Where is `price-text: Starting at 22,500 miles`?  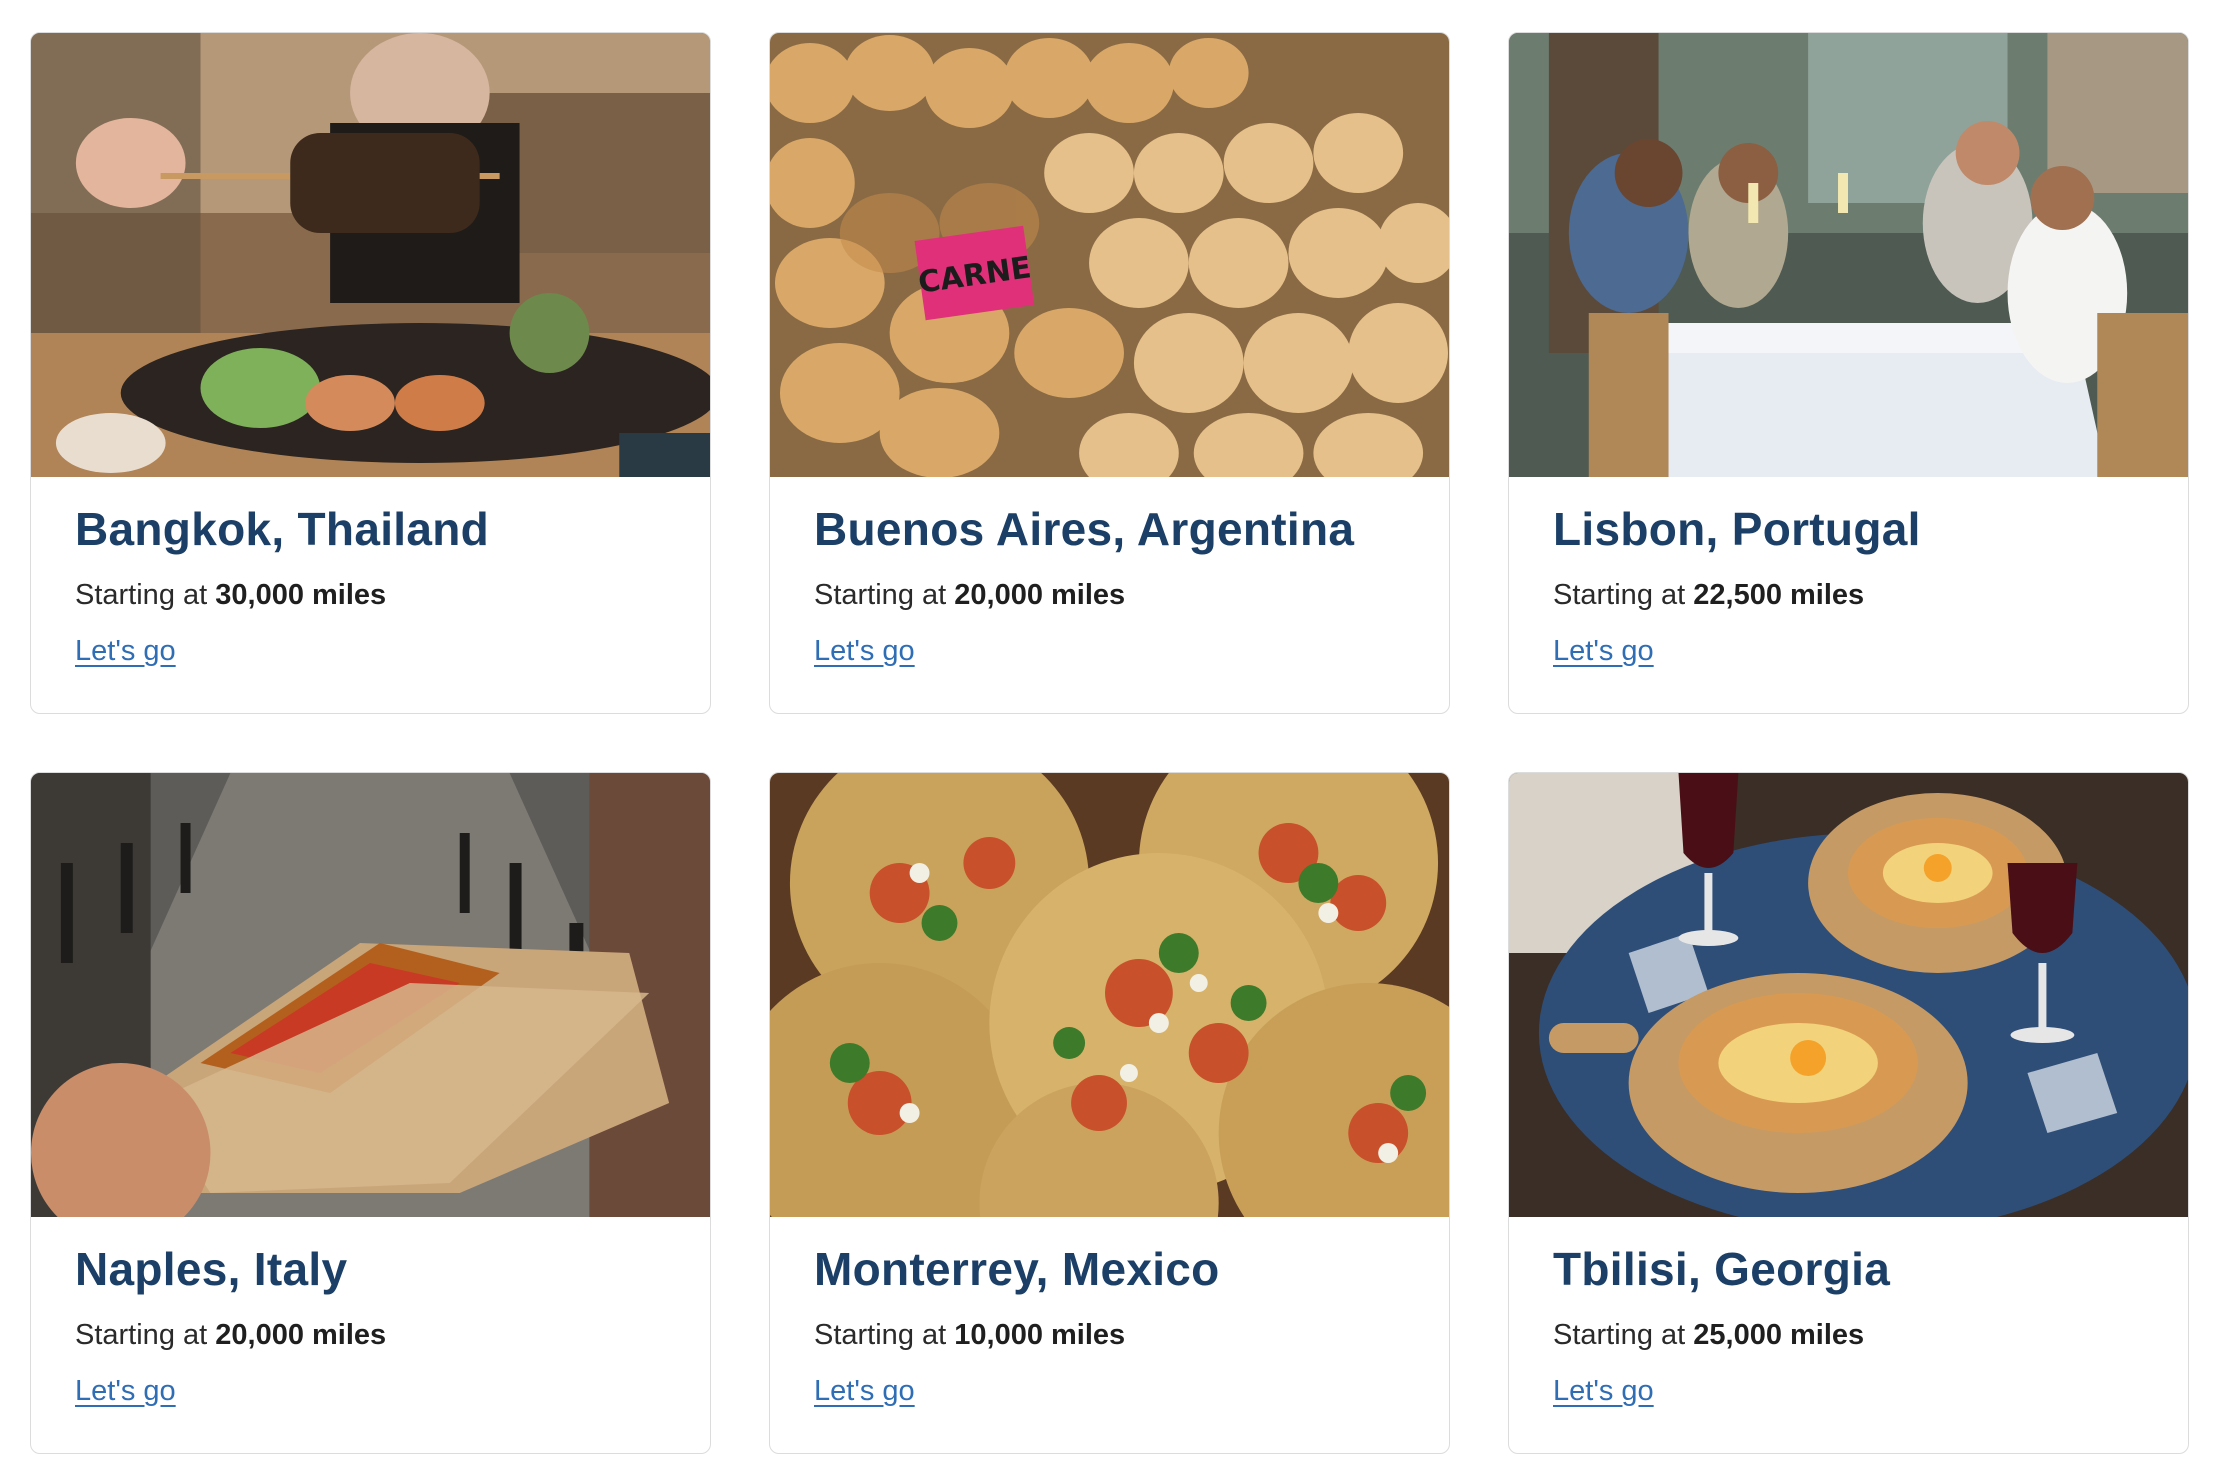 price-text: Starting at 22,500 miles is located at coordinates (1848, 595).